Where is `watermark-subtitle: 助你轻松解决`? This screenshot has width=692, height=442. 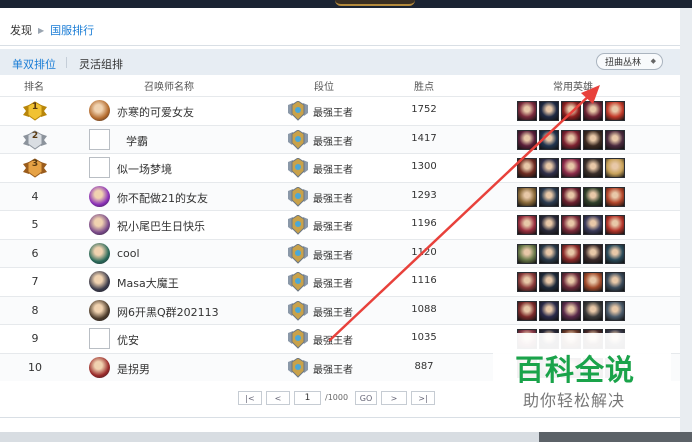 watermark-subtitle: 助你轻松解决 is located at coordinates (574, 400).